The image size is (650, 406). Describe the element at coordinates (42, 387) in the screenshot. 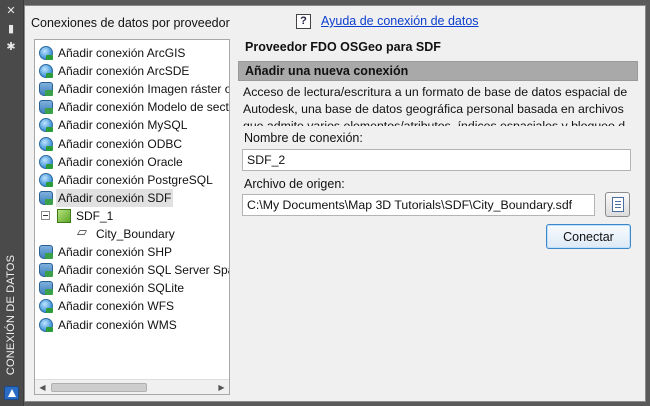

I see `scroll-left-icon: ◀` at that location.